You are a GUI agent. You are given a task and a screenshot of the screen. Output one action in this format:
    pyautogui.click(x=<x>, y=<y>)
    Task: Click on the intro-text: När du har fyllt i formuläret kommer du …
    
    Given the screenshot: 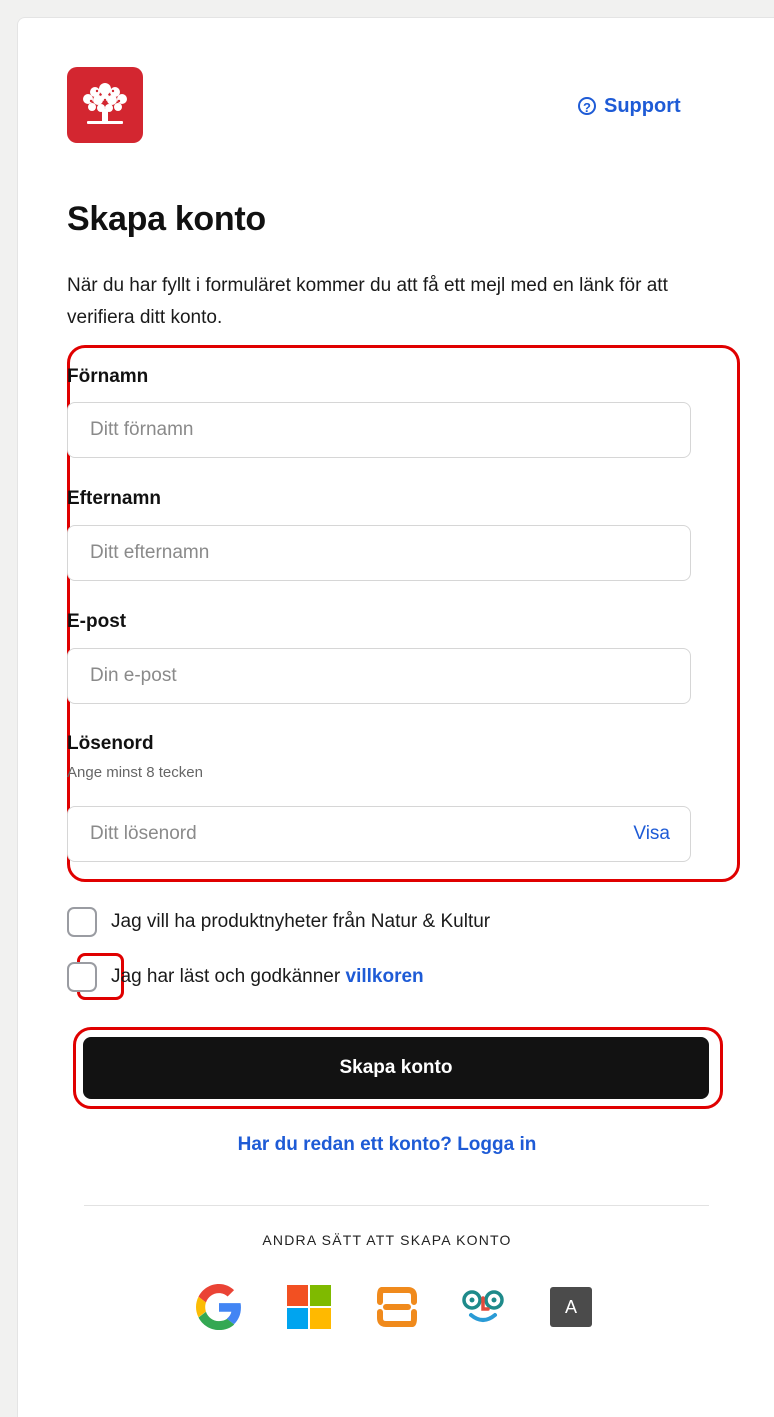 What is the action you would take?
    pyautogui.click(x=367, y=301)
    